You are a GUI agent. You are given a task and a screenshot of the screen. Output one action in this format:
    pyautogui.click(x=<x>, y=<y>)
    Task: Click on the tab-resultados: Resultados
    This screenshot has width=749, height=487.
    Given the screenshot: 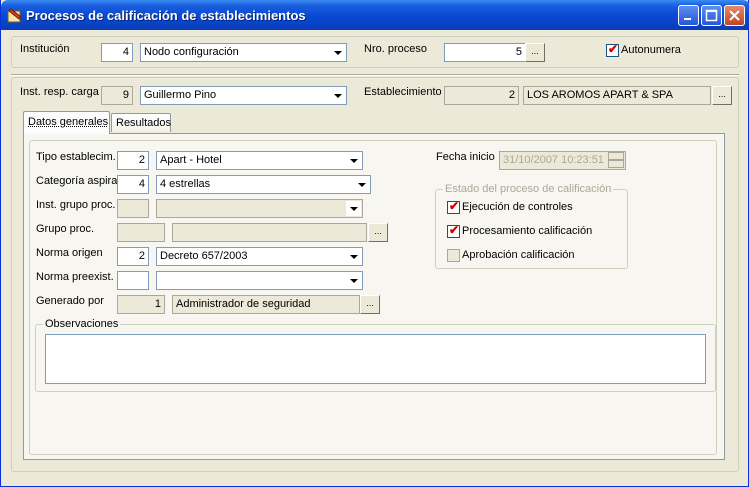 What is the action you would take?
    pyautogui.click(x=141, y=122)
    